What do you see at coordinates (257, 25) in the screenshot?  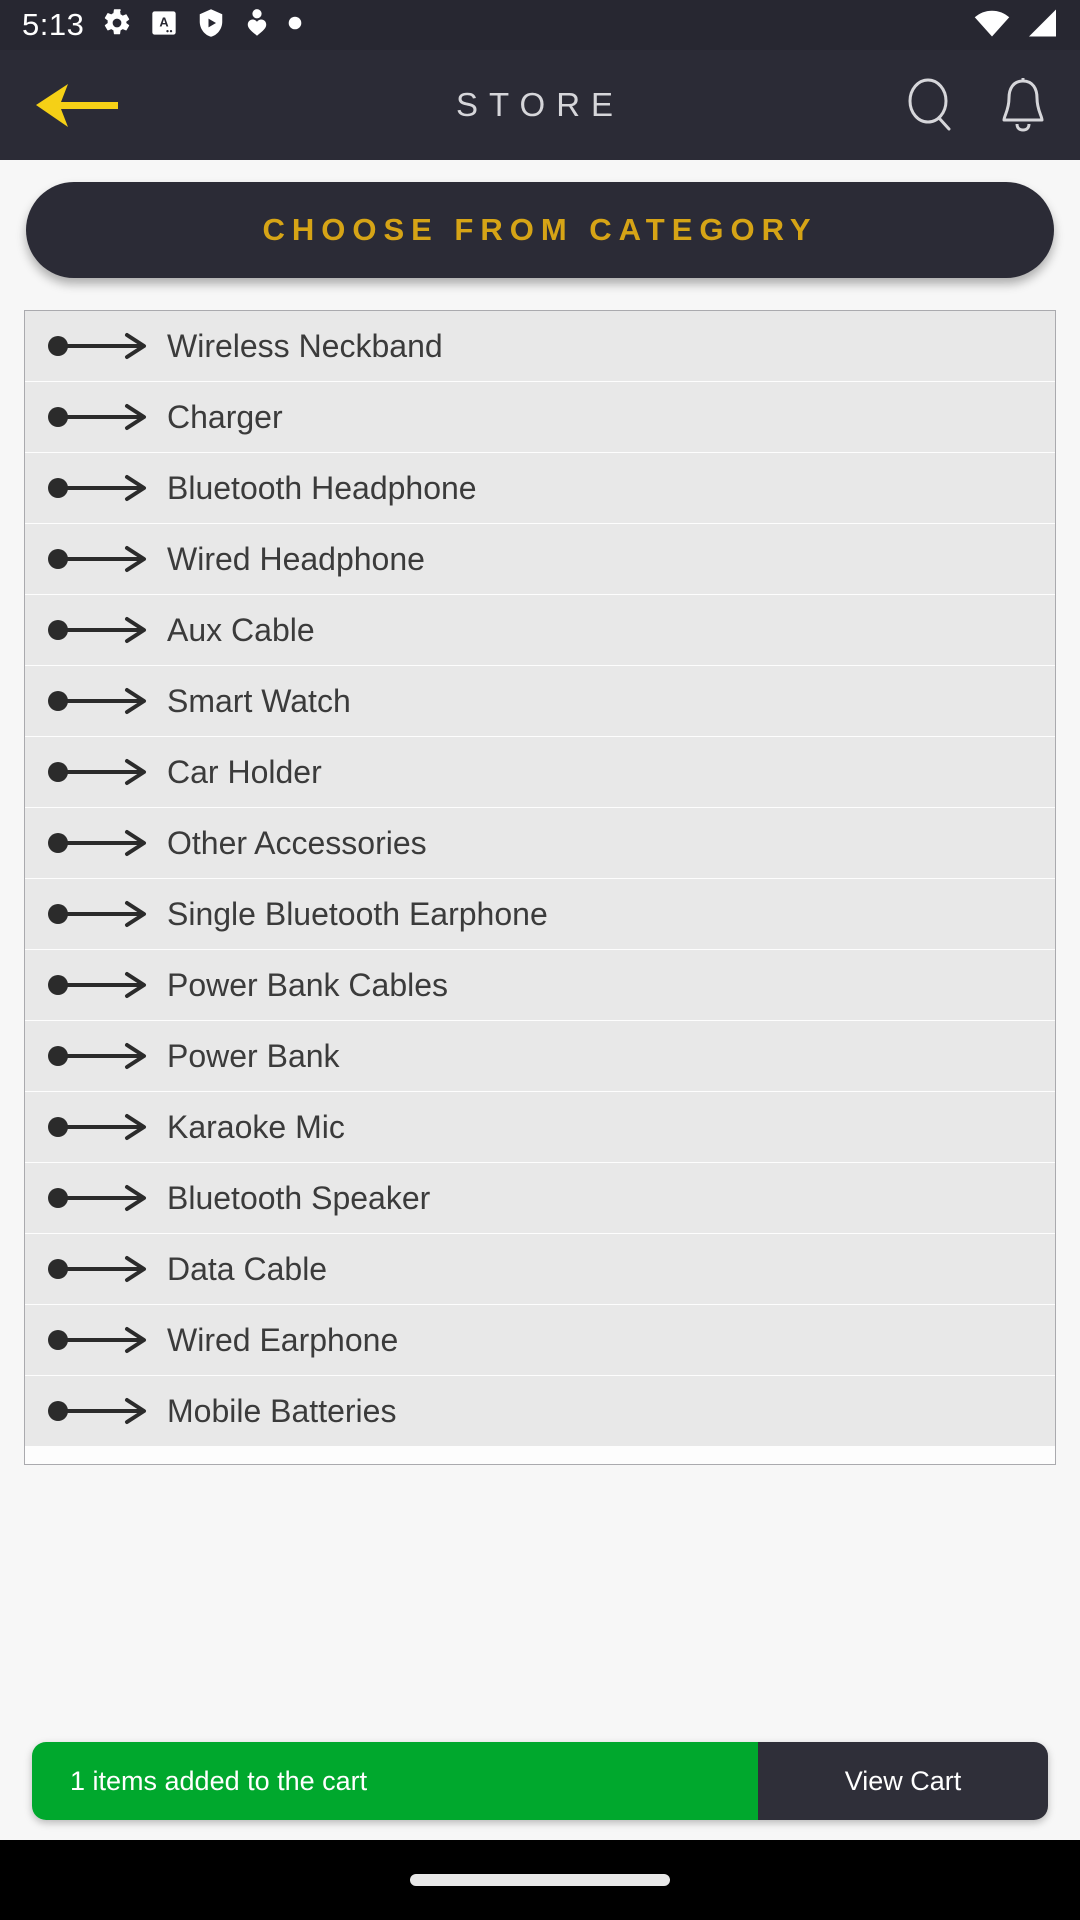 I see `person-heart-icon` at bounding box center [257, 25].